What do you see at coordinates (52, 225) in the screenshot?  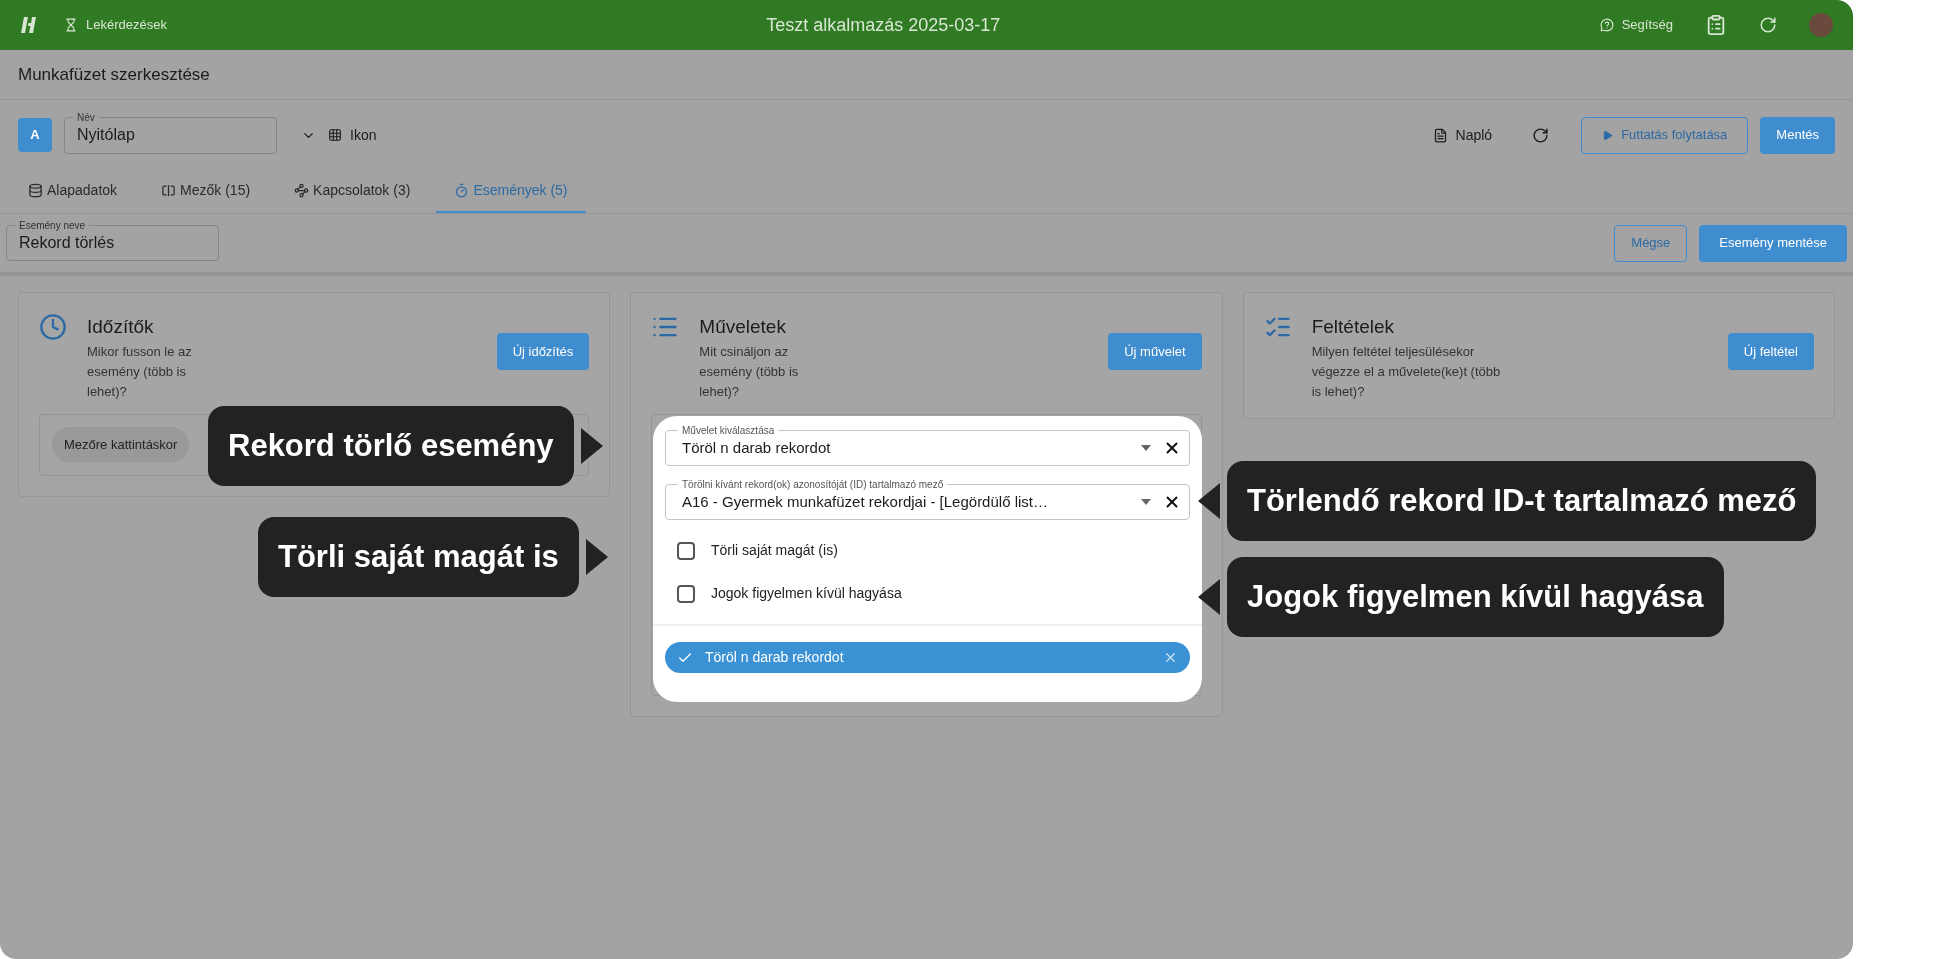 I see `field-label: Esemény neve` at bounding box center [52, 225].